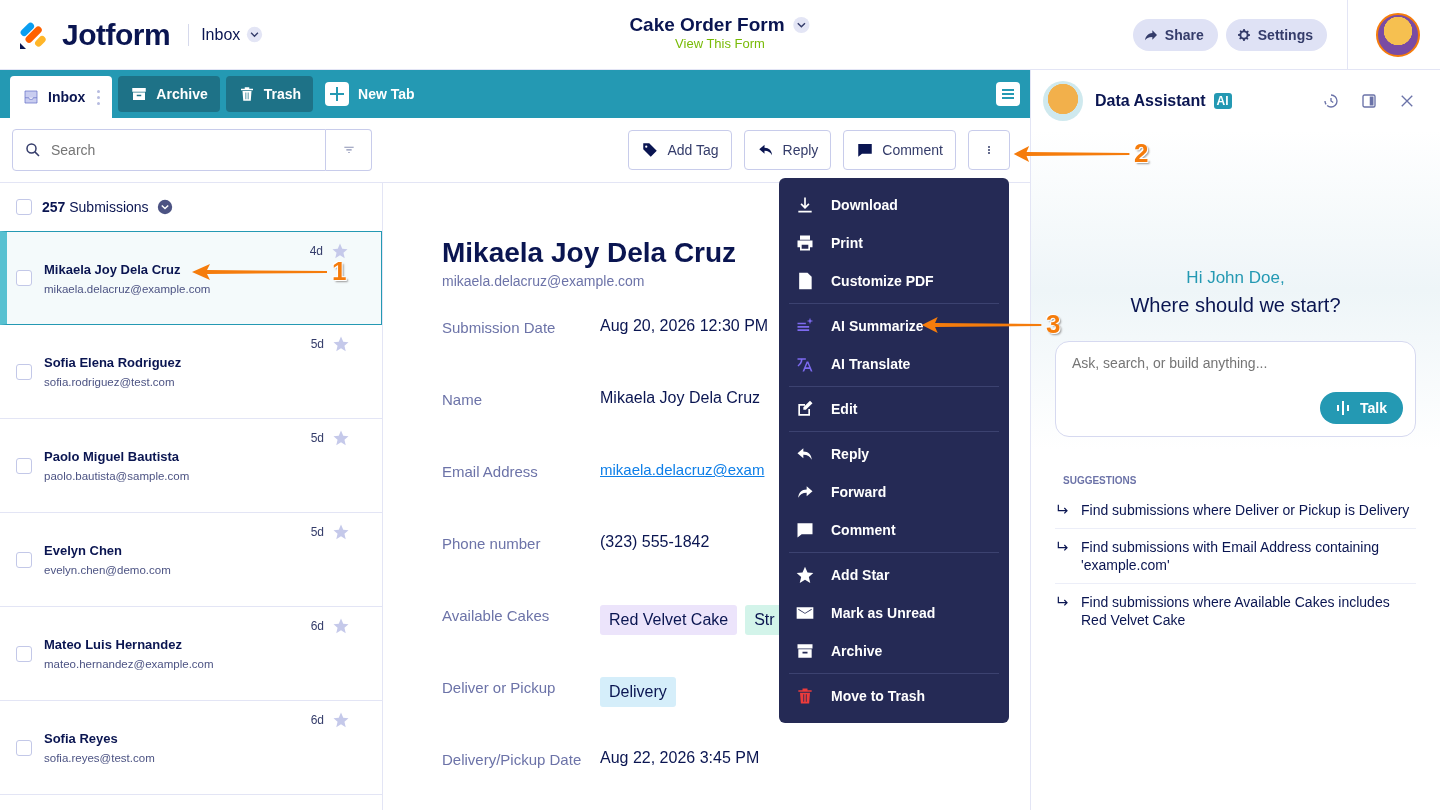  Describe the element at coordinates (1235, 305) in the screenshot. I see `prompt-heading: Where should we start?` at that location.